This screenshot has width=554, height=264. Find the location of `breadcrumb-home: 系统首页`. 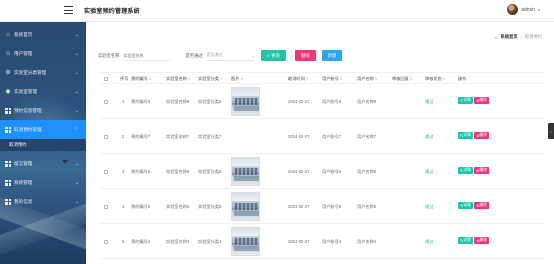

breadcrumb-home: 系统首页 is located at coordinates (508, 37).